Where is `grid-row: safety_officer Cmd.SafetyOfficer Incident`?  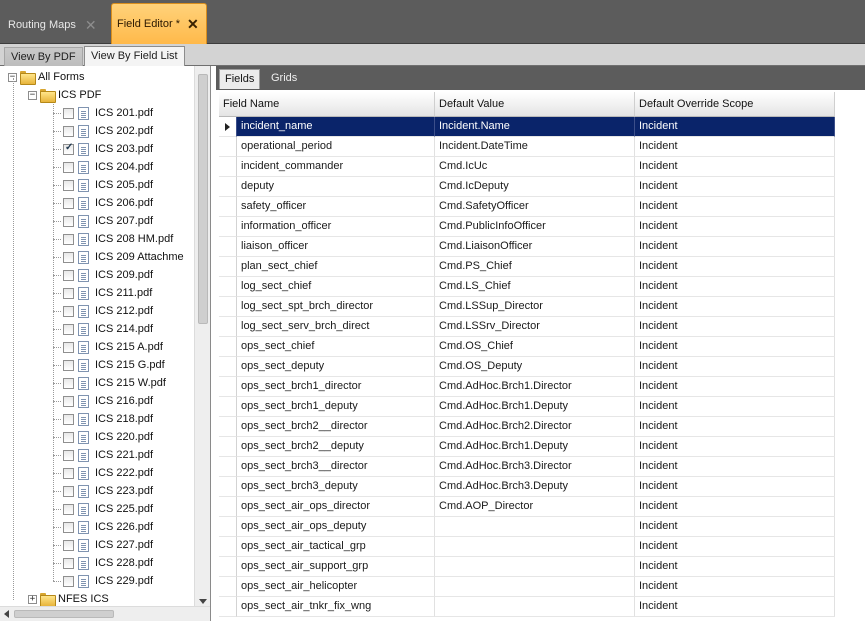 grid-row: safety_officer Cmd.SafetyOfficer Incident is located at coordinates (542, 207).